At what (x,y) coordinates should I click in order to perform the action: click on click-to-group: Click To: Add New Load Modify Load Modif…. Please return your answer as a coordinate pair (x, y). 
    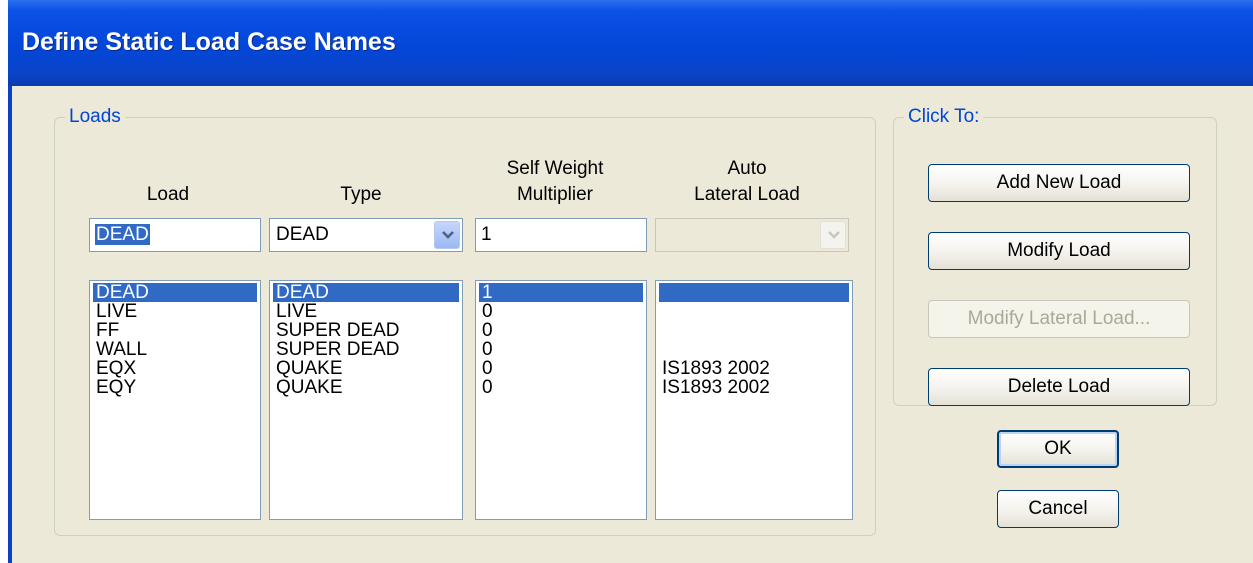
    Looking at the image, I should click on (1055, 256).